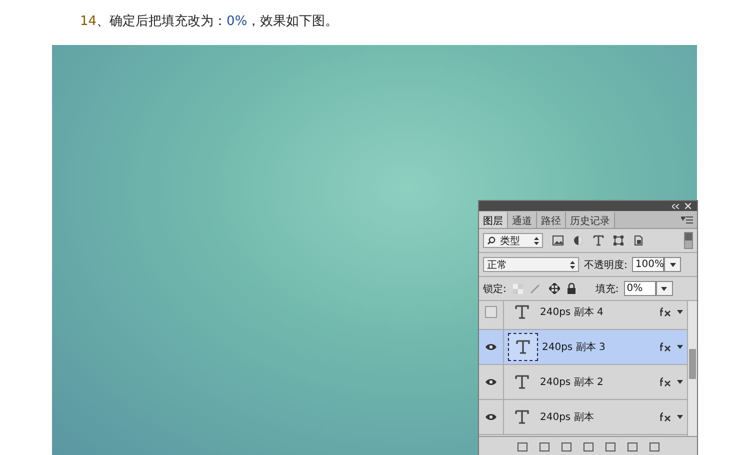 Image resolution: width=735 pixels, height=455 pixels. Describe the element at coordinates (551, 220) in the screenshot. I see `panel-tab: 路径` at that location.